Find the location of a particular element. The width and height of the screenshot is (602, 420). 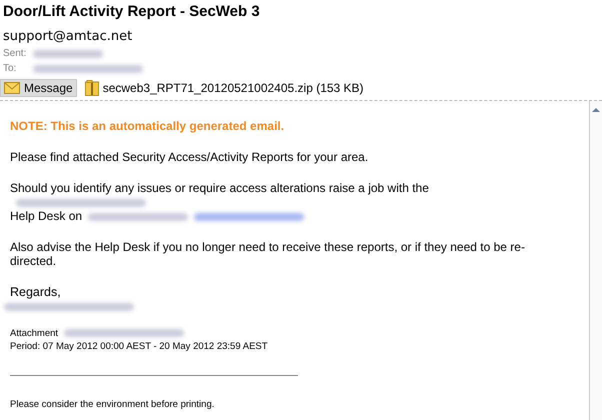

envelope-icon is located at coordinates (12, 88).